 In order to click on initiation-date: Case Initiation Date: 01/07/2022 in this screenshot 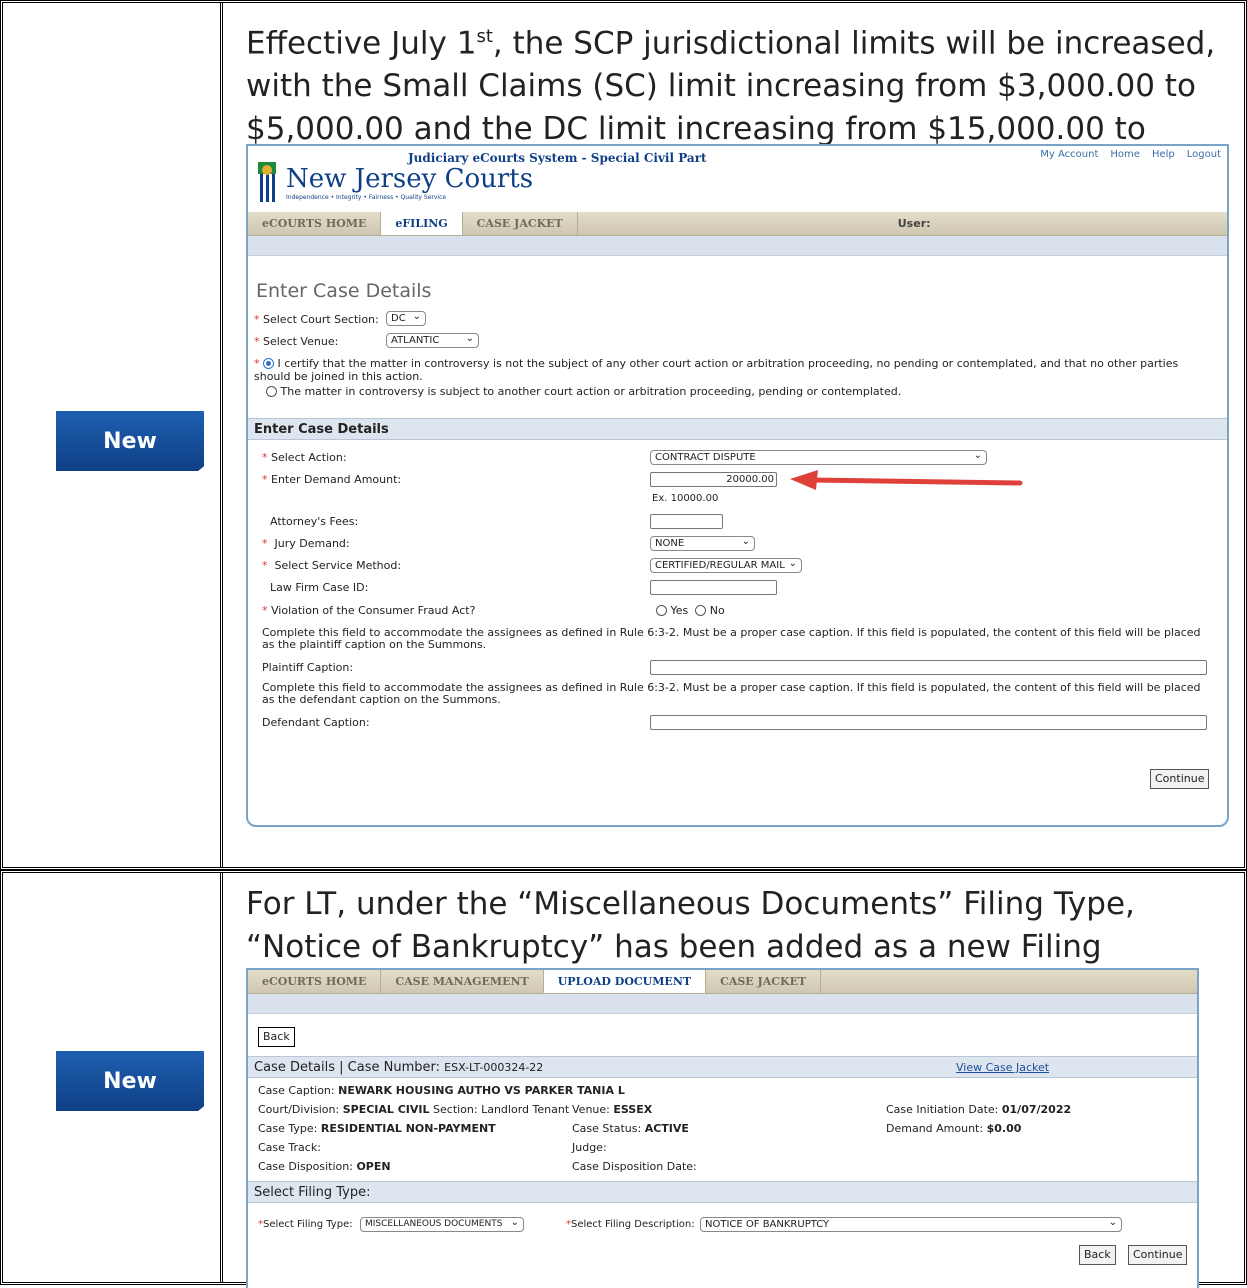, I will do `click(979, 1109)`.